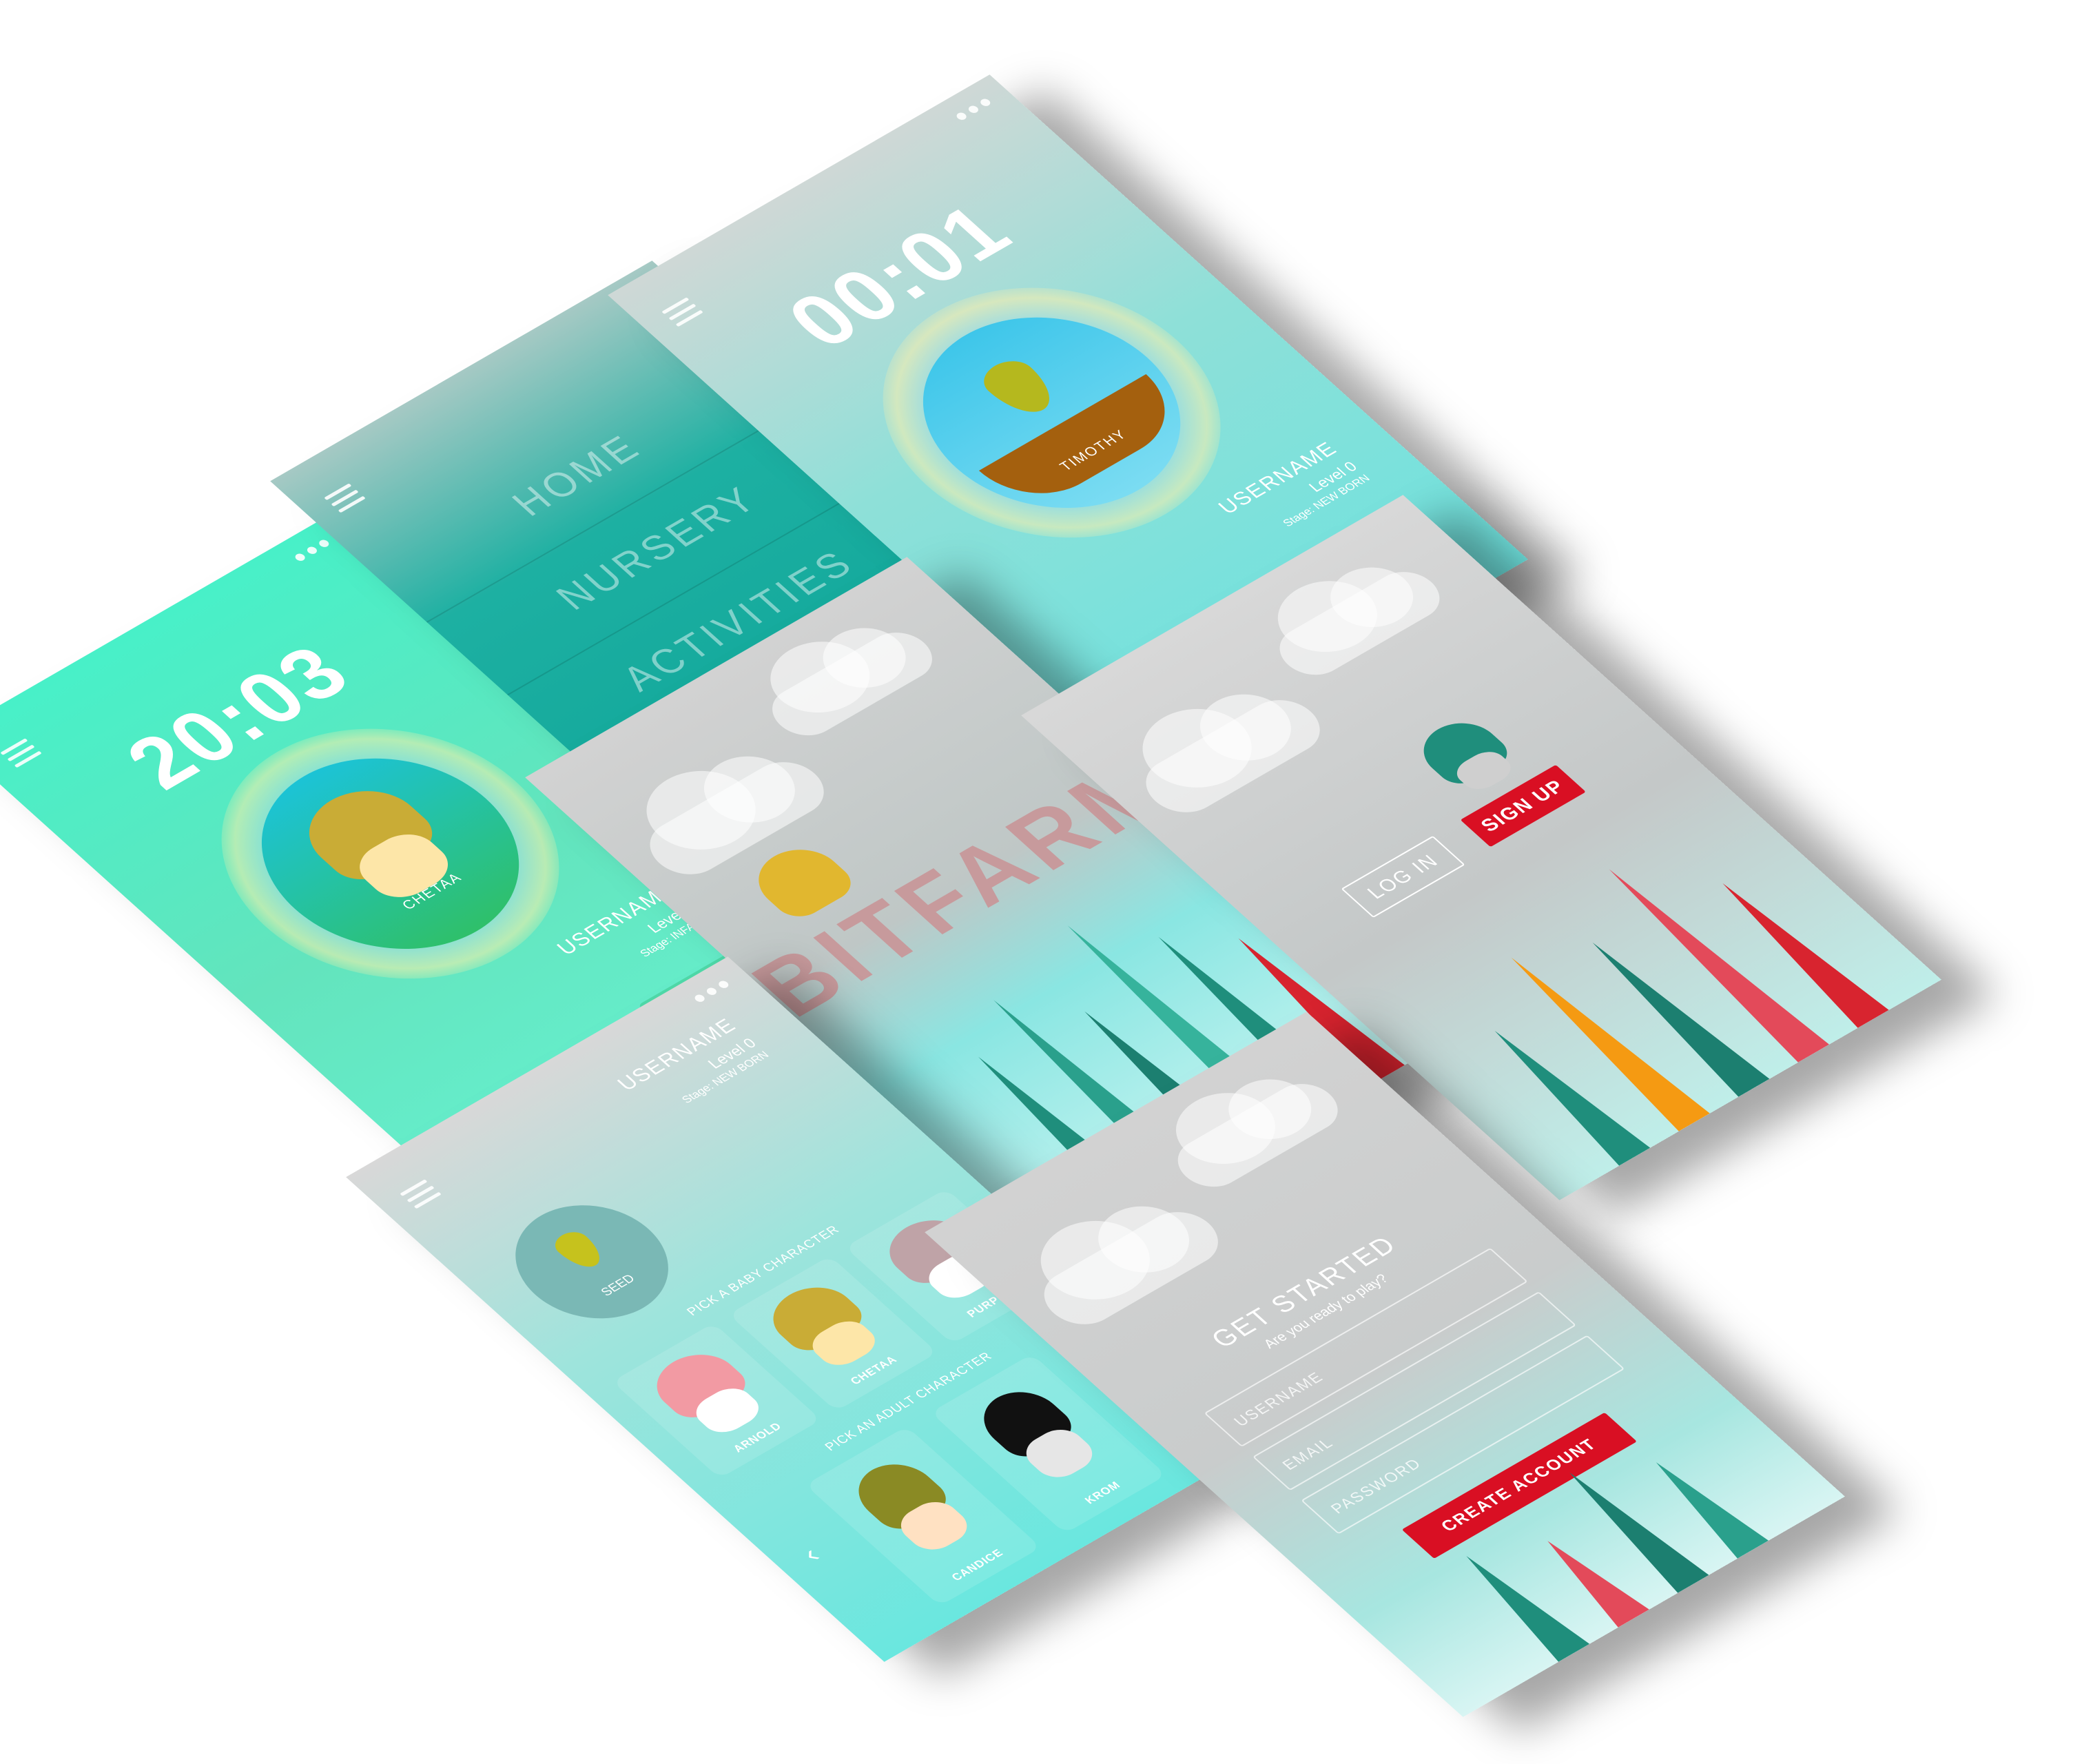 This screenshot has width=2082, height=1764. Describe the element at coordinates (1673, 1015) in the screenshot. I see `grass-blade` at that location.